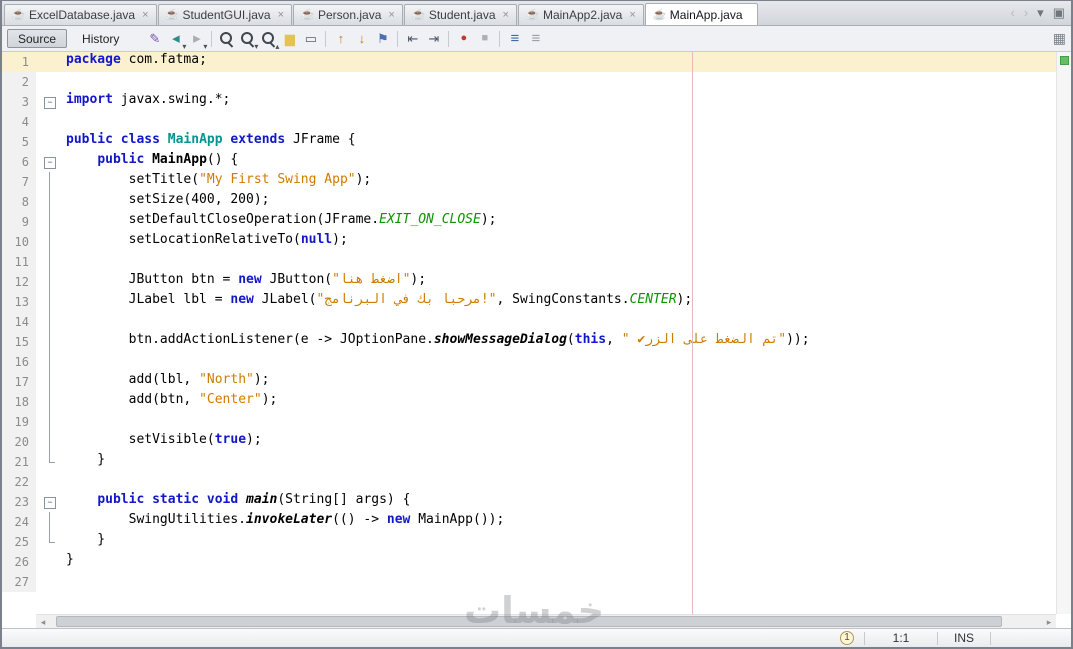  What do you see at coordinates (19, 342) in the screenshot?
I see `line-number: 15` at bounding box center [19, 342].